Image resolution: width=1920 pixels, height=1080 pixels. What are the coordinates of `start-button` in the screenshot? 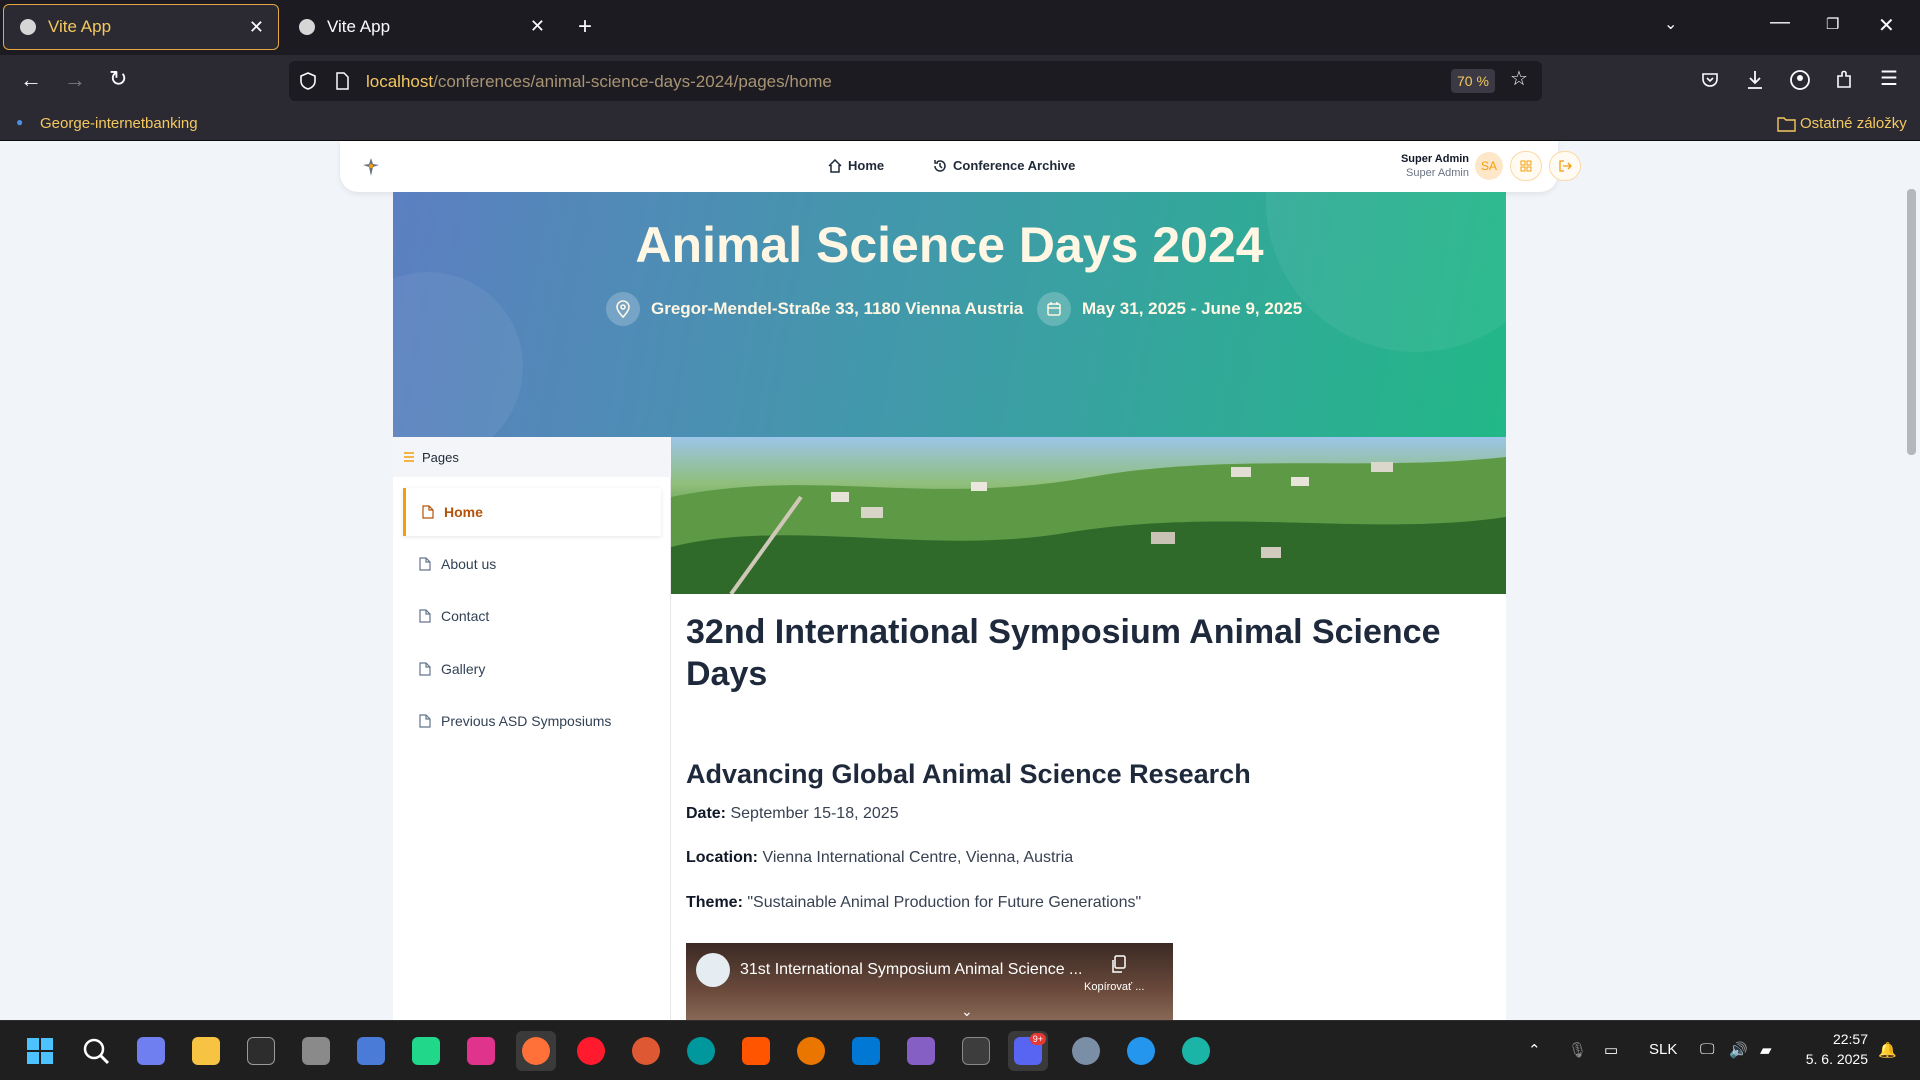 It's located at (40, 1051).